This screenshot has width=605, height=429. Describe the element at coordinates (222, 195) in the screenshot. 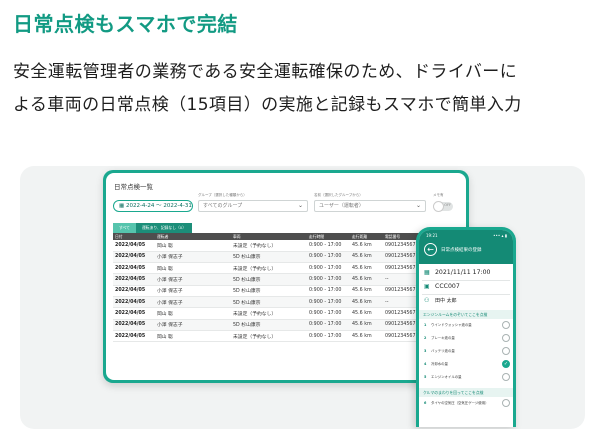

I see `group-filter-label: グループ（選択した種類から）` at that location.